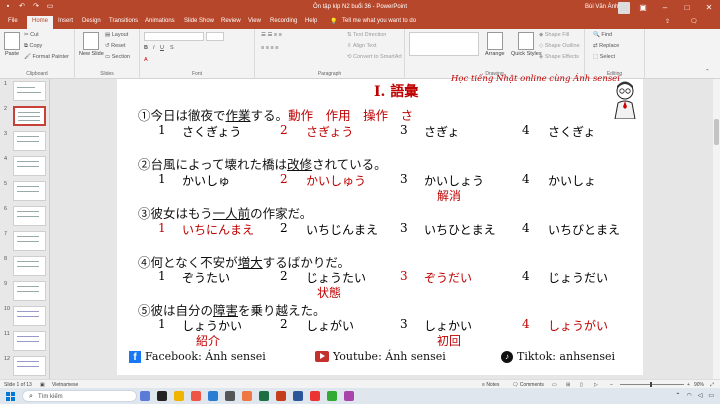  I want to click on share-icon: ⇪, so click(667, 21).